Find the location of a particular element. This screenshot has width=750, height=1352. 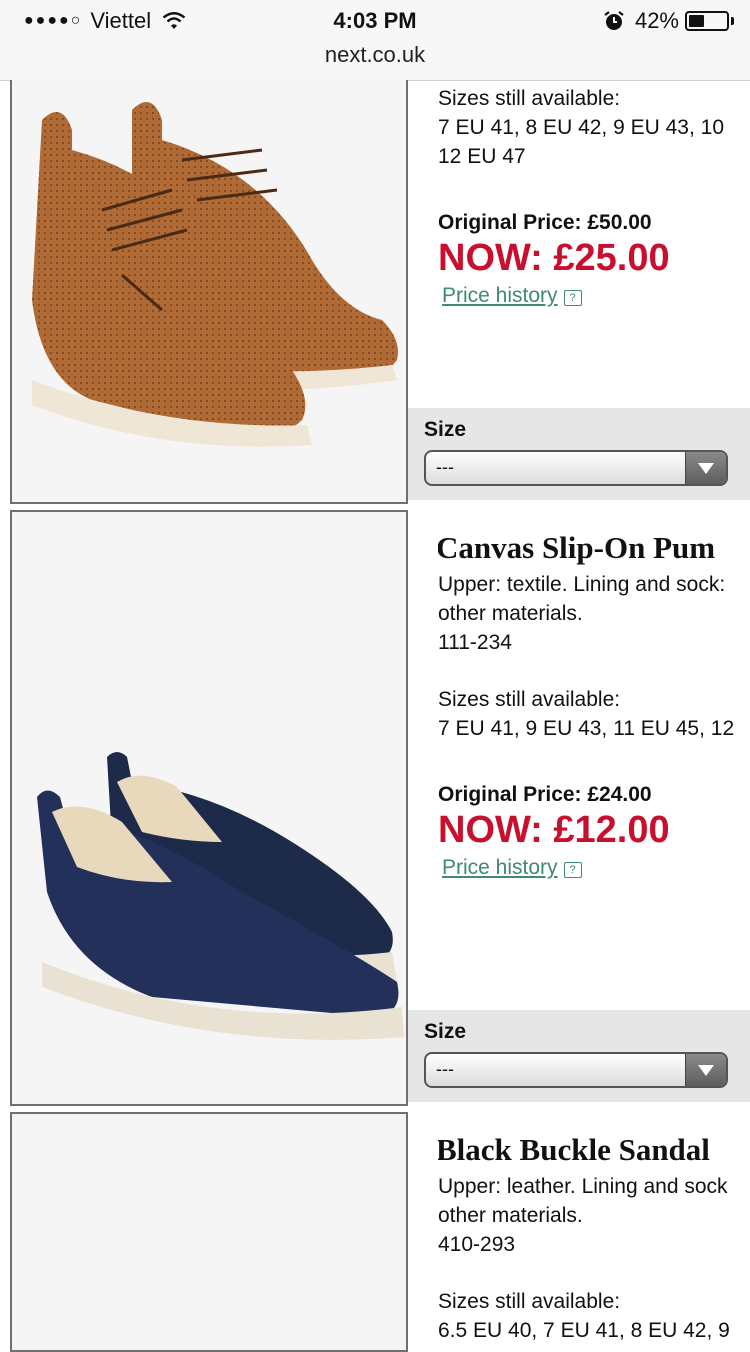

product-description: Upper: textile. Lining and sock: is located at coordinates (582, 584).